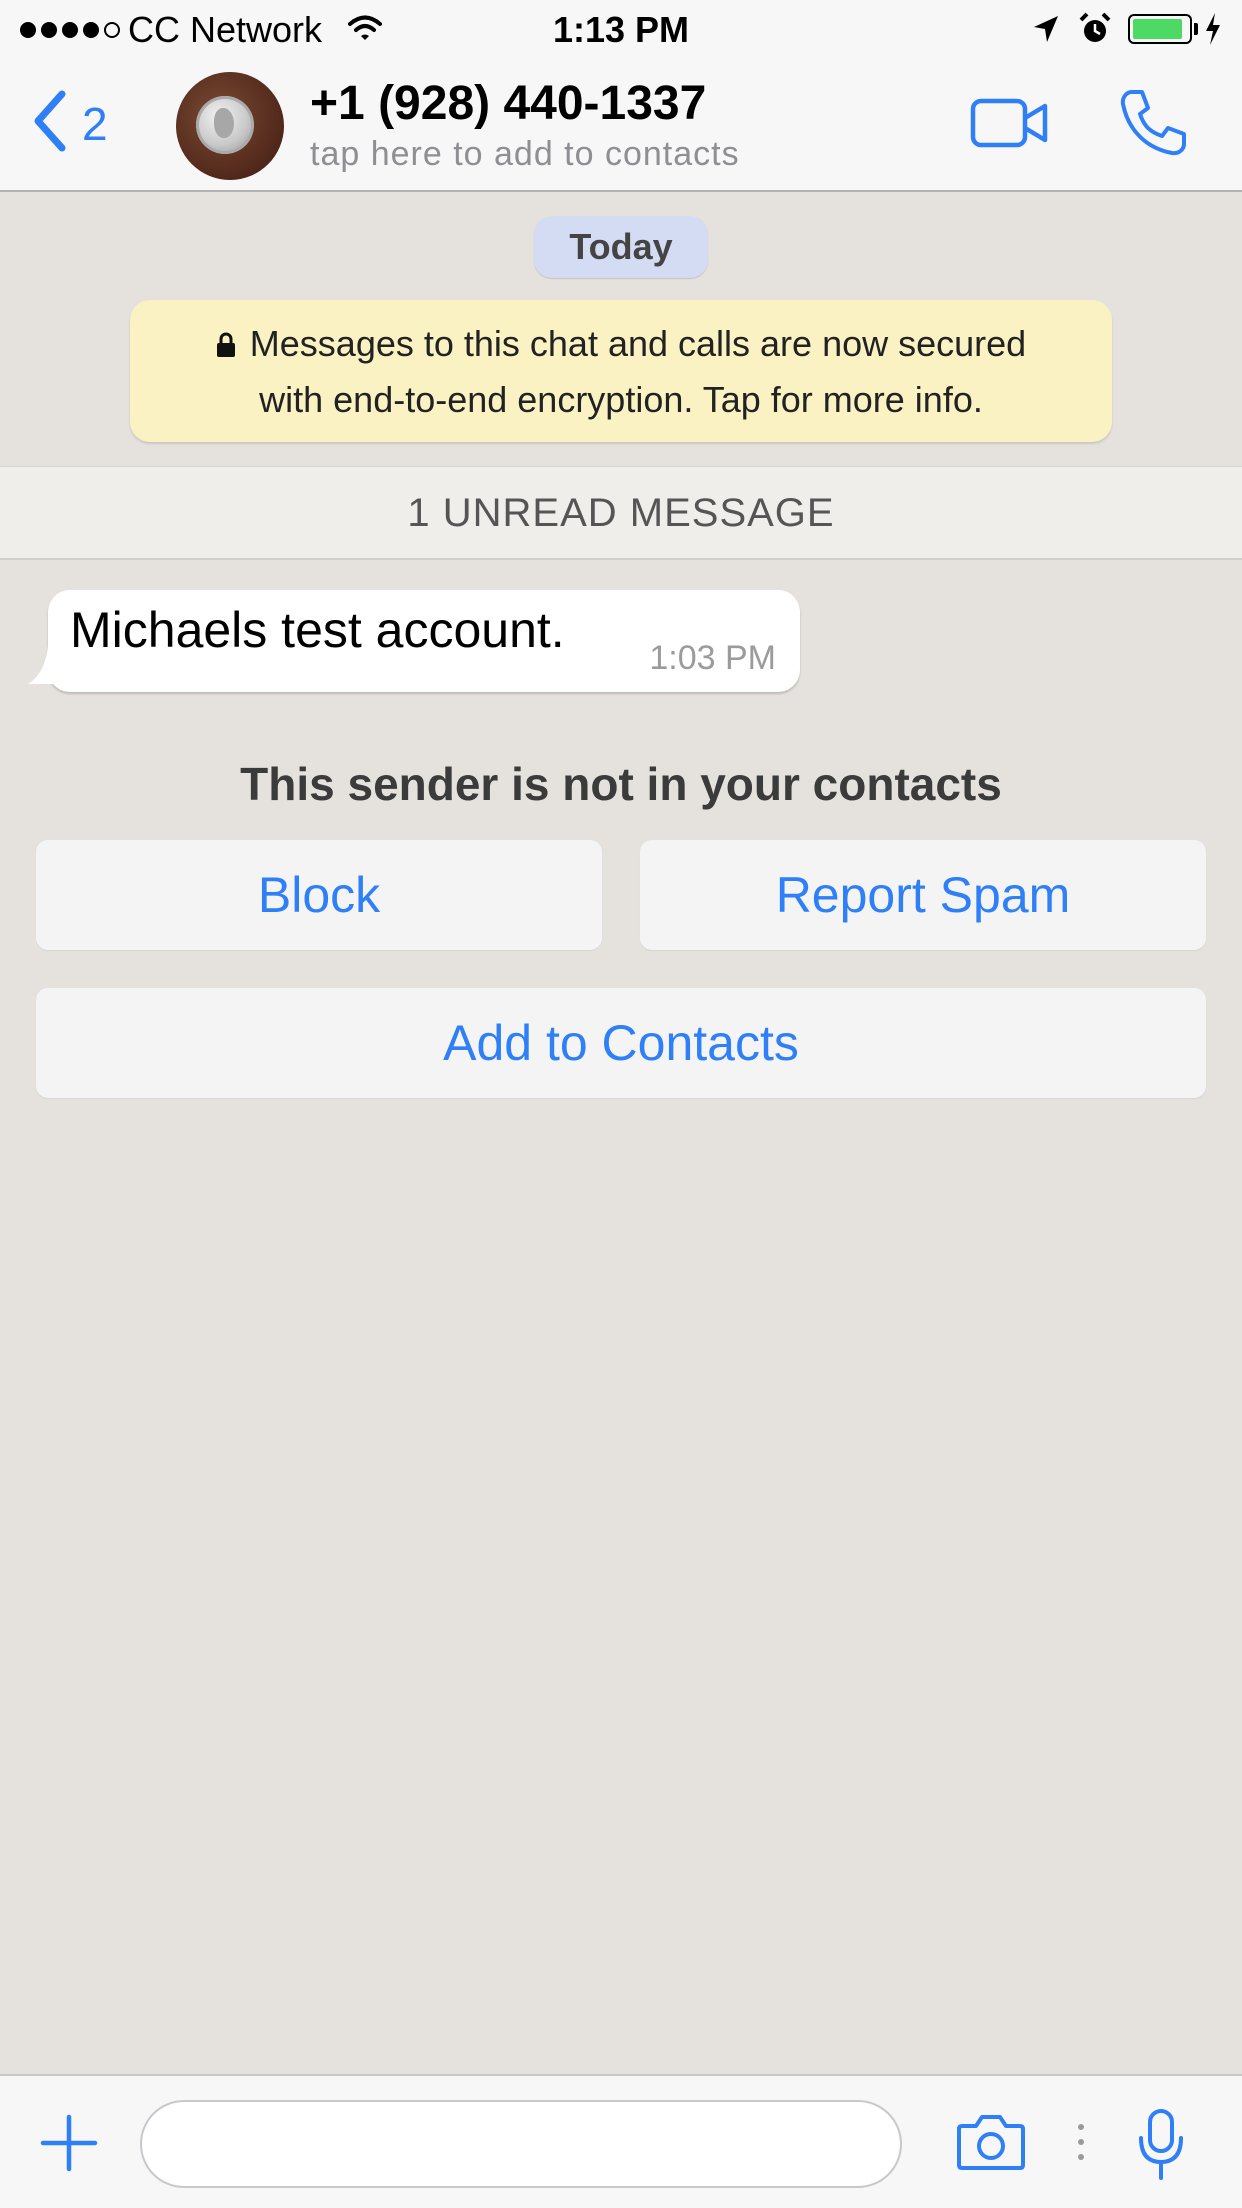 The width and height of the screenshot is (1242, 2208). What do you see at coordinates (44, 665) in the screenshot?
I see `bubble-tail` at bounding box center [44, 665].